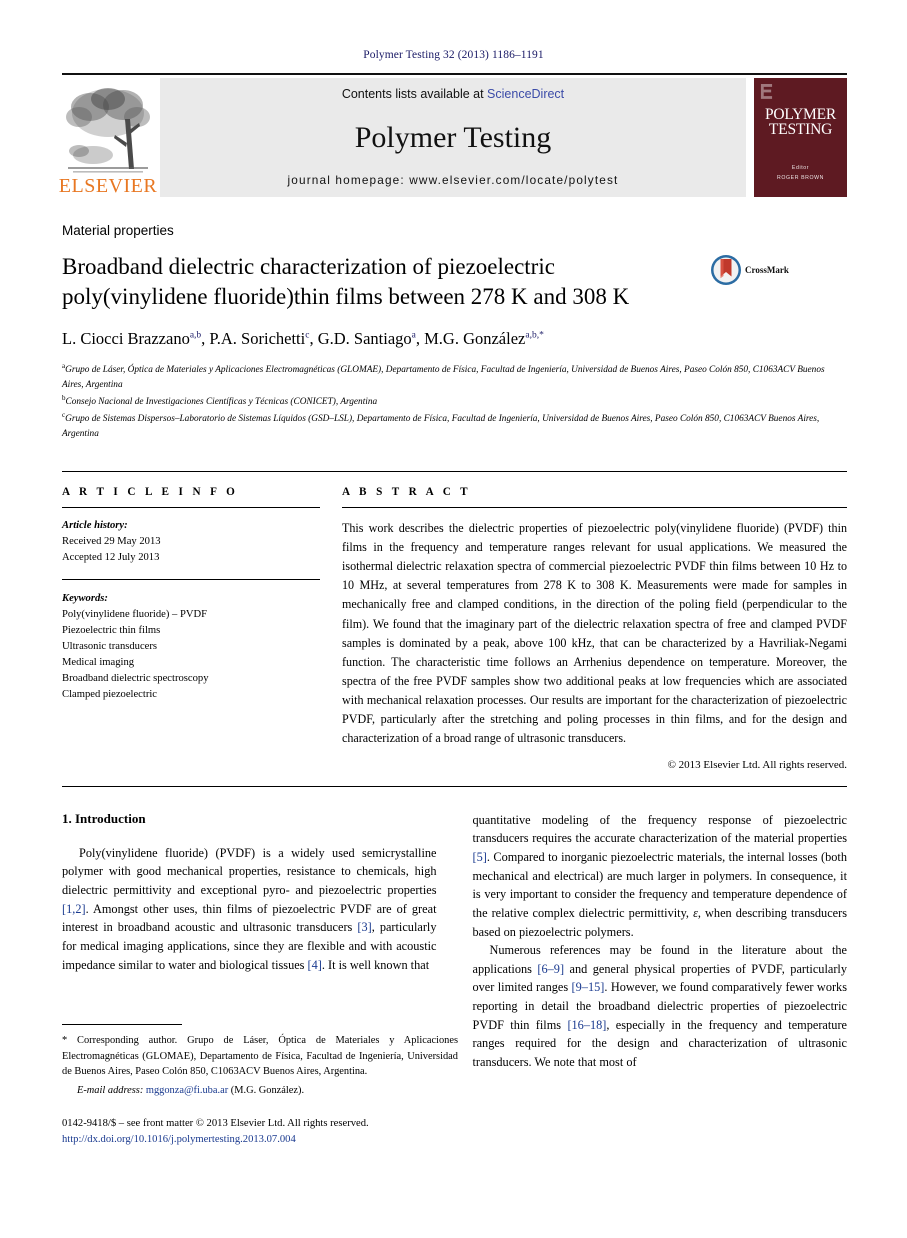  What do you see at coordinates (550, 969) in the screenshot?
I see `citation-link: [6–9]` at bounding box center [550, 969].